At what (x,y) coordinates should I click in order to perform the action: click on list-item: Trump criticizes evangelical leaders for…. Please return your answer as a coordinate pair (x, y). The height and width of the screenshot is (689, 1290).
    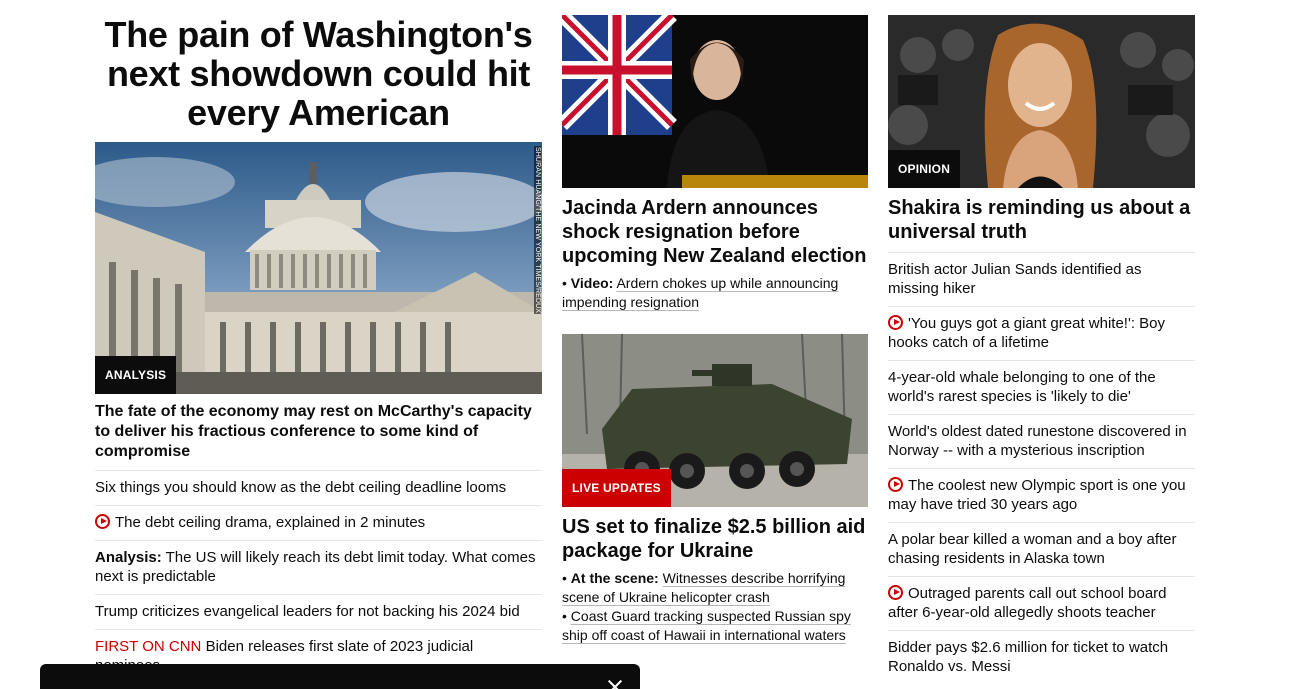
    Looking at the image, I should click on (318, 611).